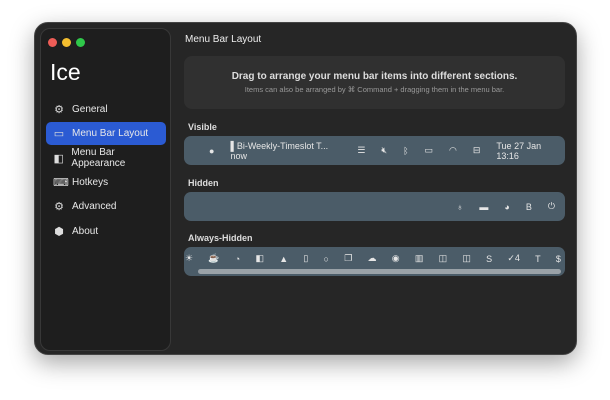 The height and width of the screenshot is (400, 610). Describe the element at coordinates (203, 183) in the screenshot. I see `hidden-label: Hidden` at that location.